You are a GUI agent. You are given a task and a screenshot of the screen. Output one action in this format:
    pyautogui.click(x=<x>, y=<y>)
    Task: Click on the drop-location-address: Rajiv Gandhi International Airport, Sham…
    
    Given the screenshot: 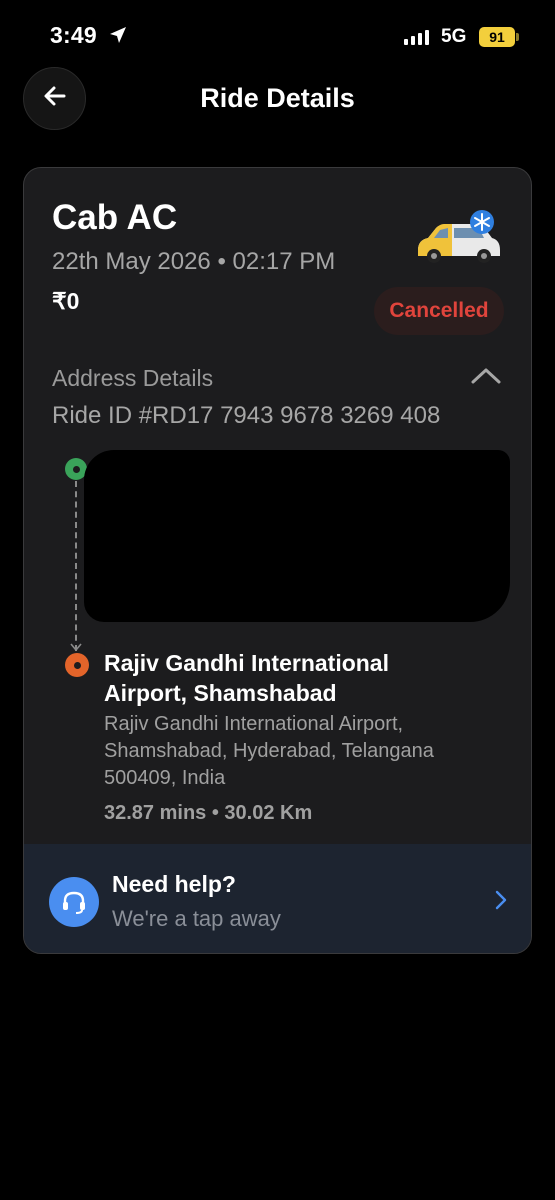 What is the action you would take?
    pyautogui.click(x=269, y=751)
    